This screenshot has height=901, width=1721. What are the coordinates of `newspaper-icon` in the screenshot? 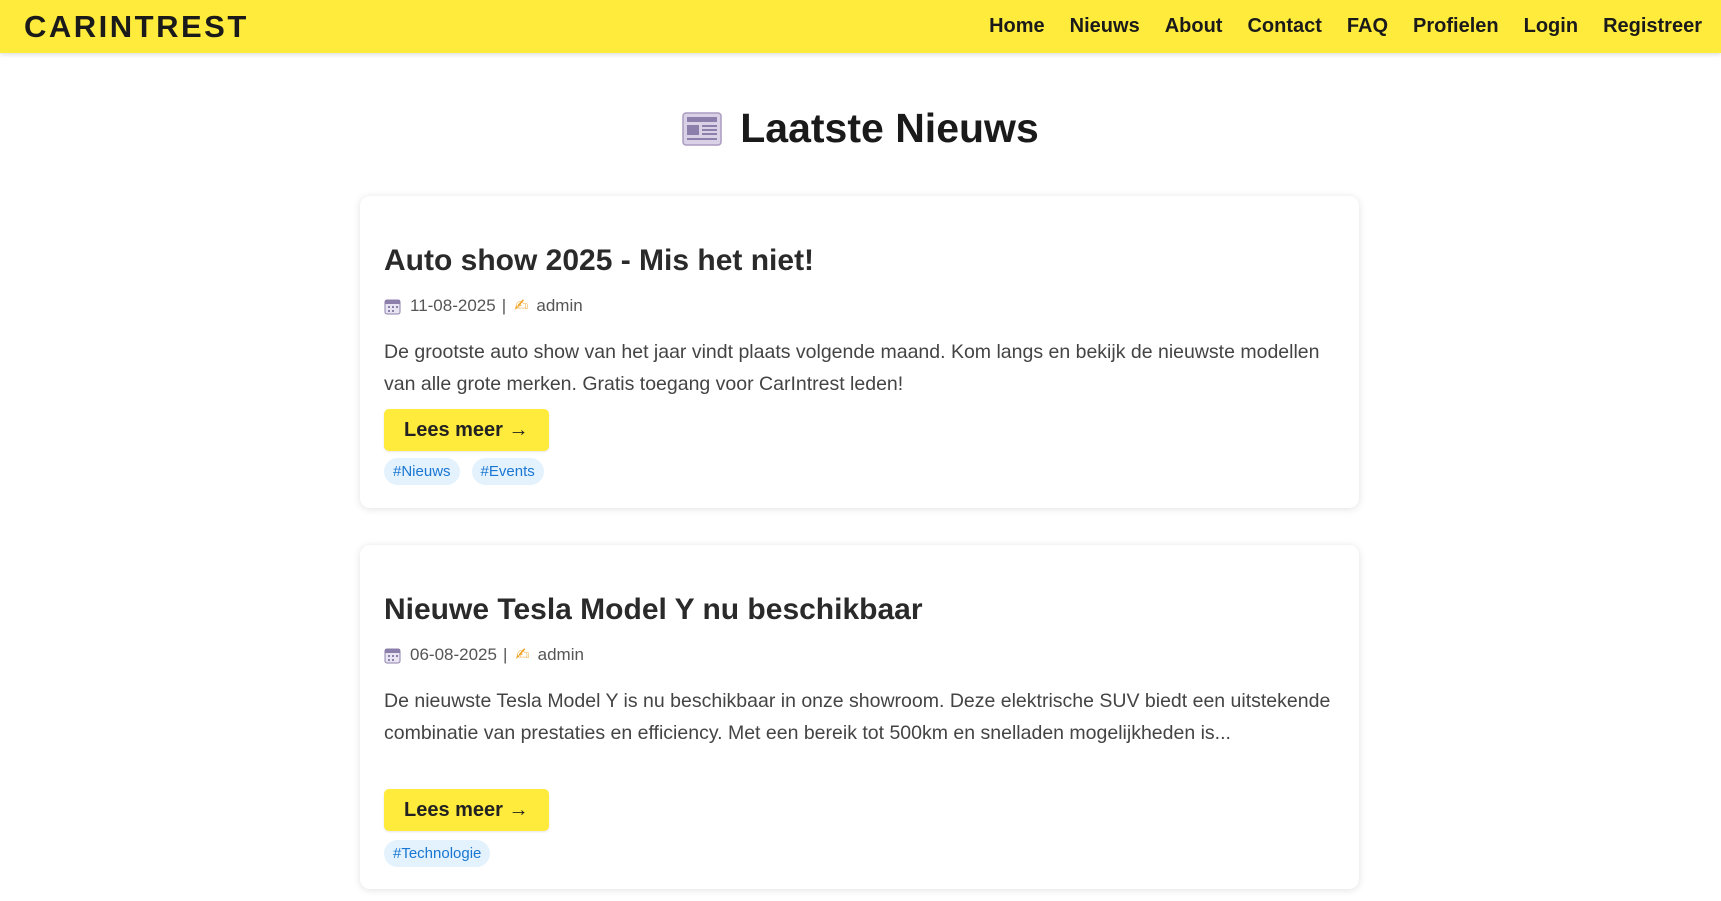 It's located at (702, 128).